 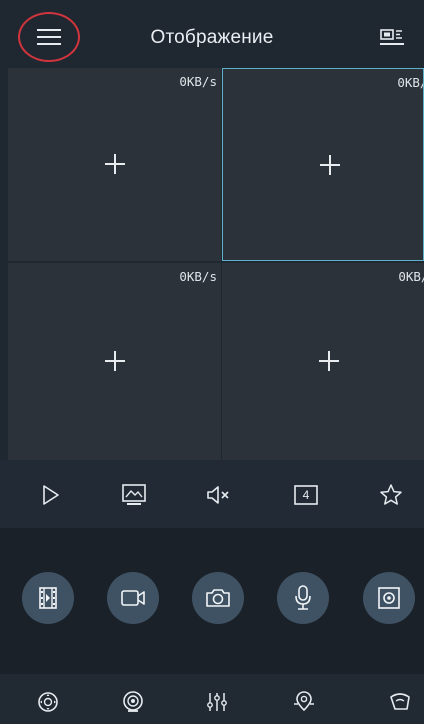 I want to click on focus-tab, so click(x=133, y=702).